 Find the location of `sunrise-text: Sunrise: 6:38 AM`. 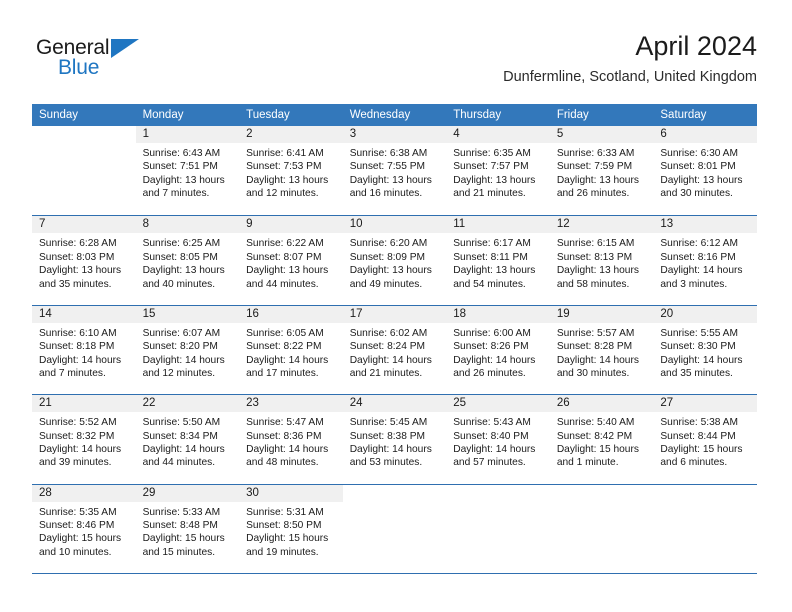

sunrise-text: Sunrise: 6:38 AM is located at coordinates (388, 153).